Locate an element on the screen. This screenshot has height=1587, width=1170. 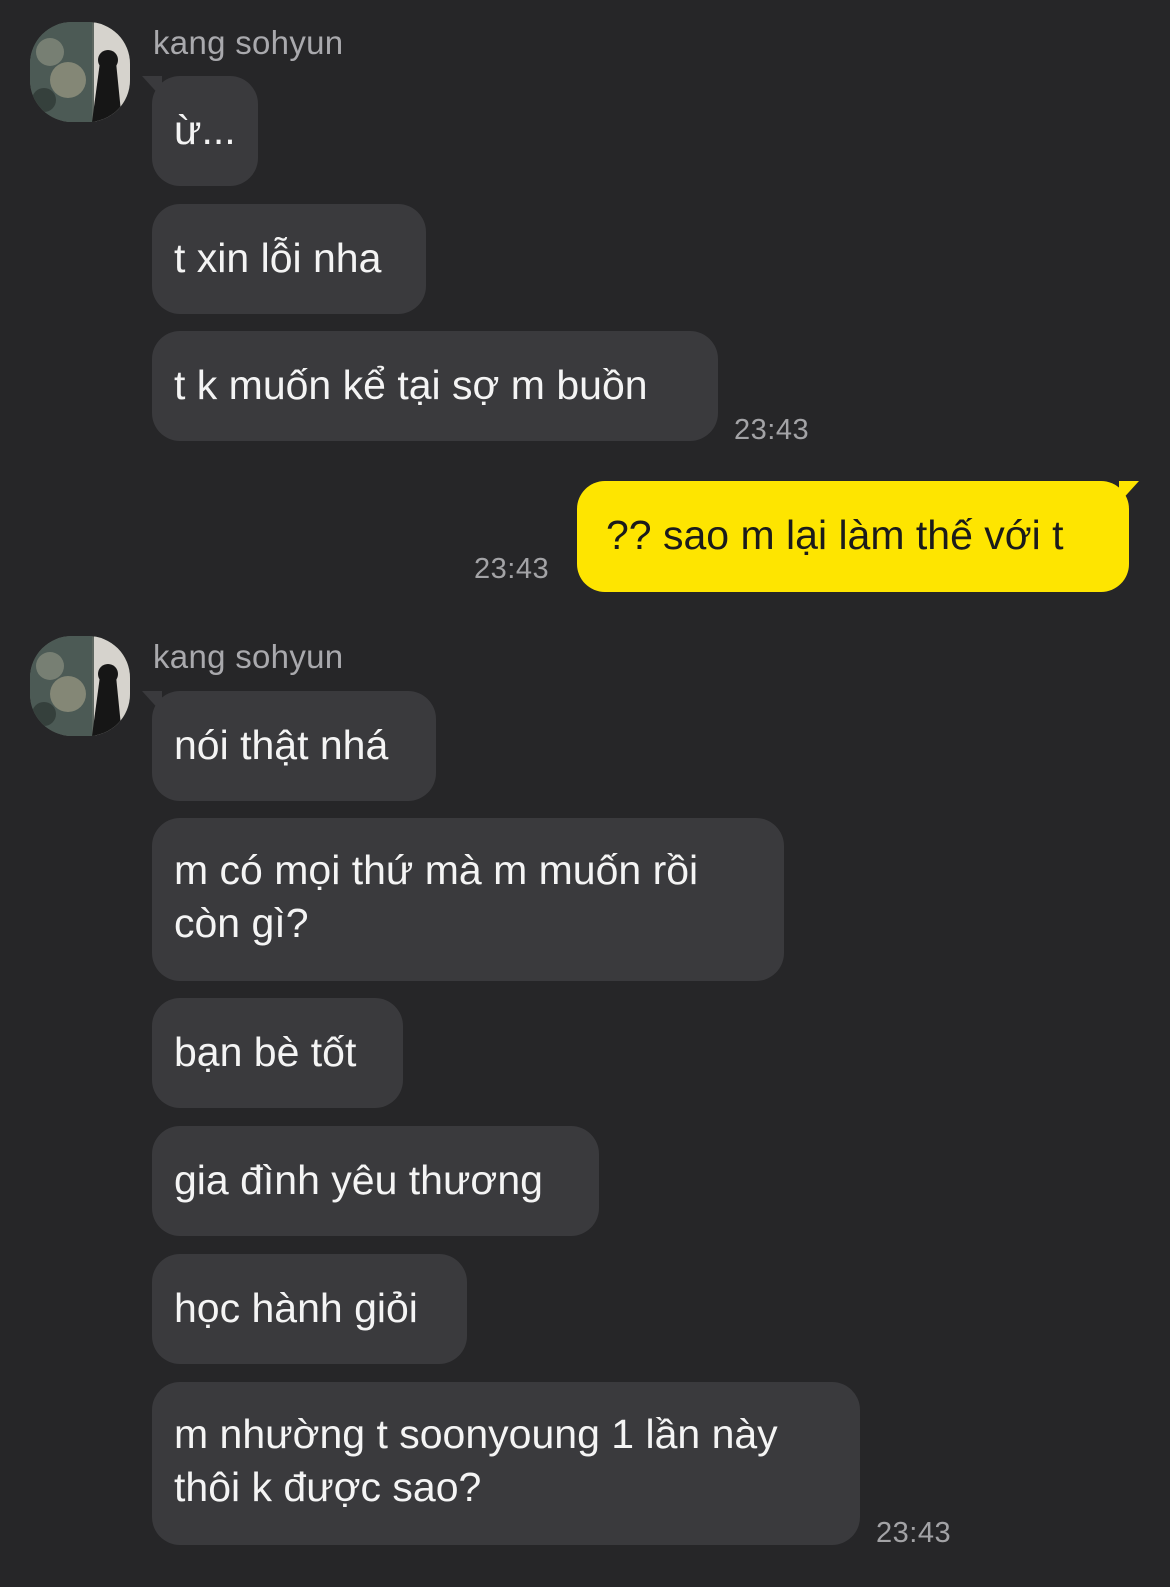
message-text: m có mọi thứ mà m muốn rồi còn gì? is located at coordinates (436, 896).